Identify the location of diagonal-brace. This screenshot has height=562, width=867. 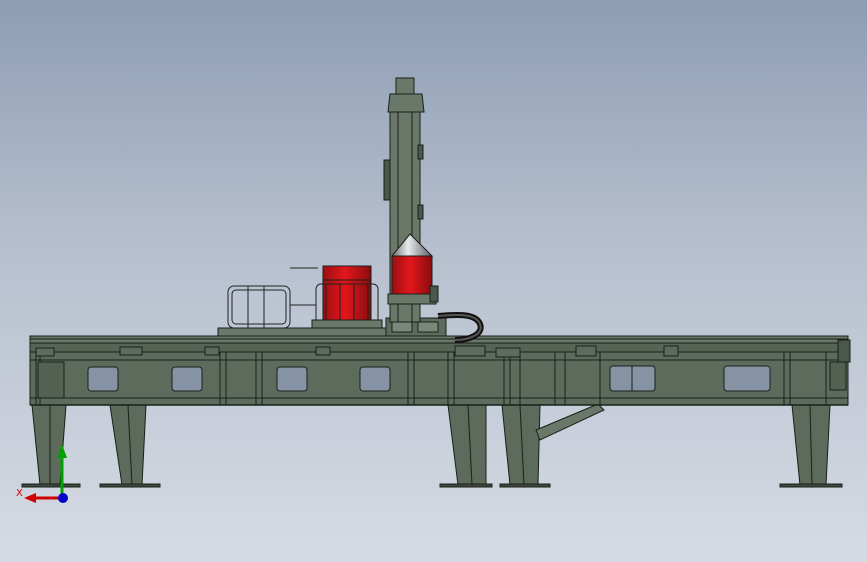
(570, 422).